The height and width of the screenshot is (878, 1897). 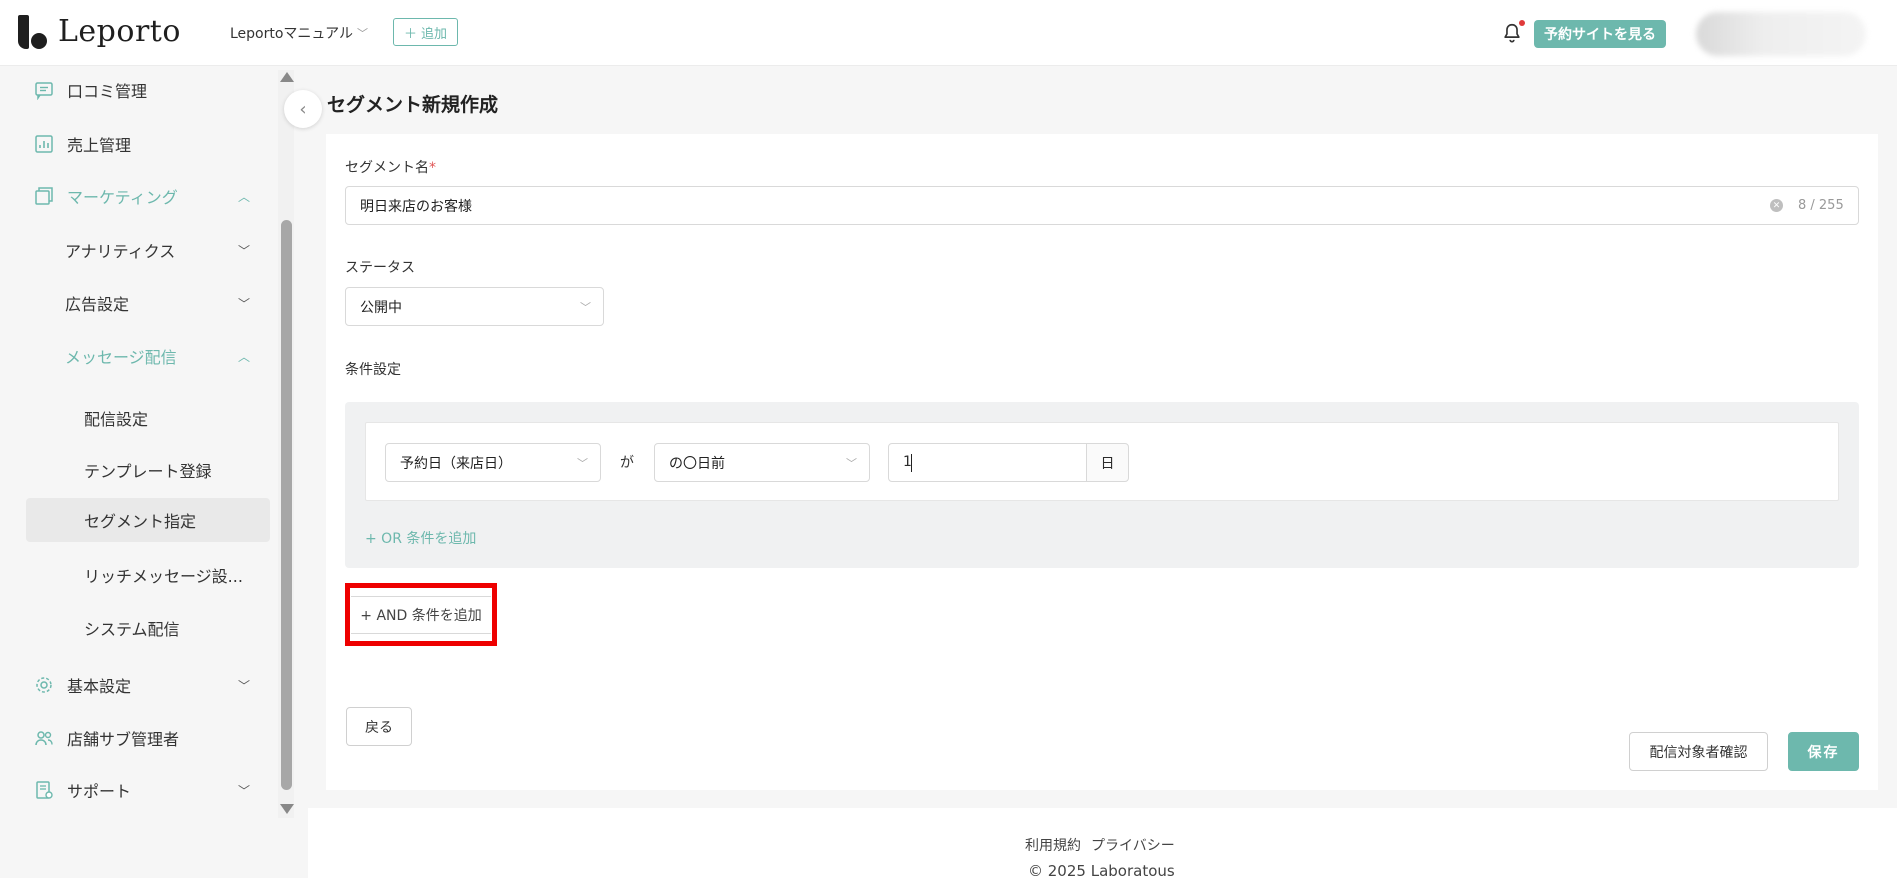 I want to click on segment-name-input: 明日来店のお客様 ✕ 8 / 255, so click(x=1102, y=205).